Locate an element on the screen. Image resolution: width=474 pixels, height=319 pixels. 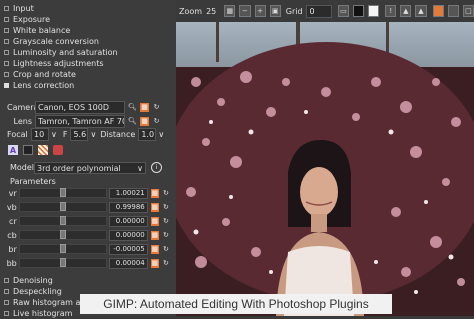
model-select: 3rd order polynomial ∨ is located at coordinates (90, 167).